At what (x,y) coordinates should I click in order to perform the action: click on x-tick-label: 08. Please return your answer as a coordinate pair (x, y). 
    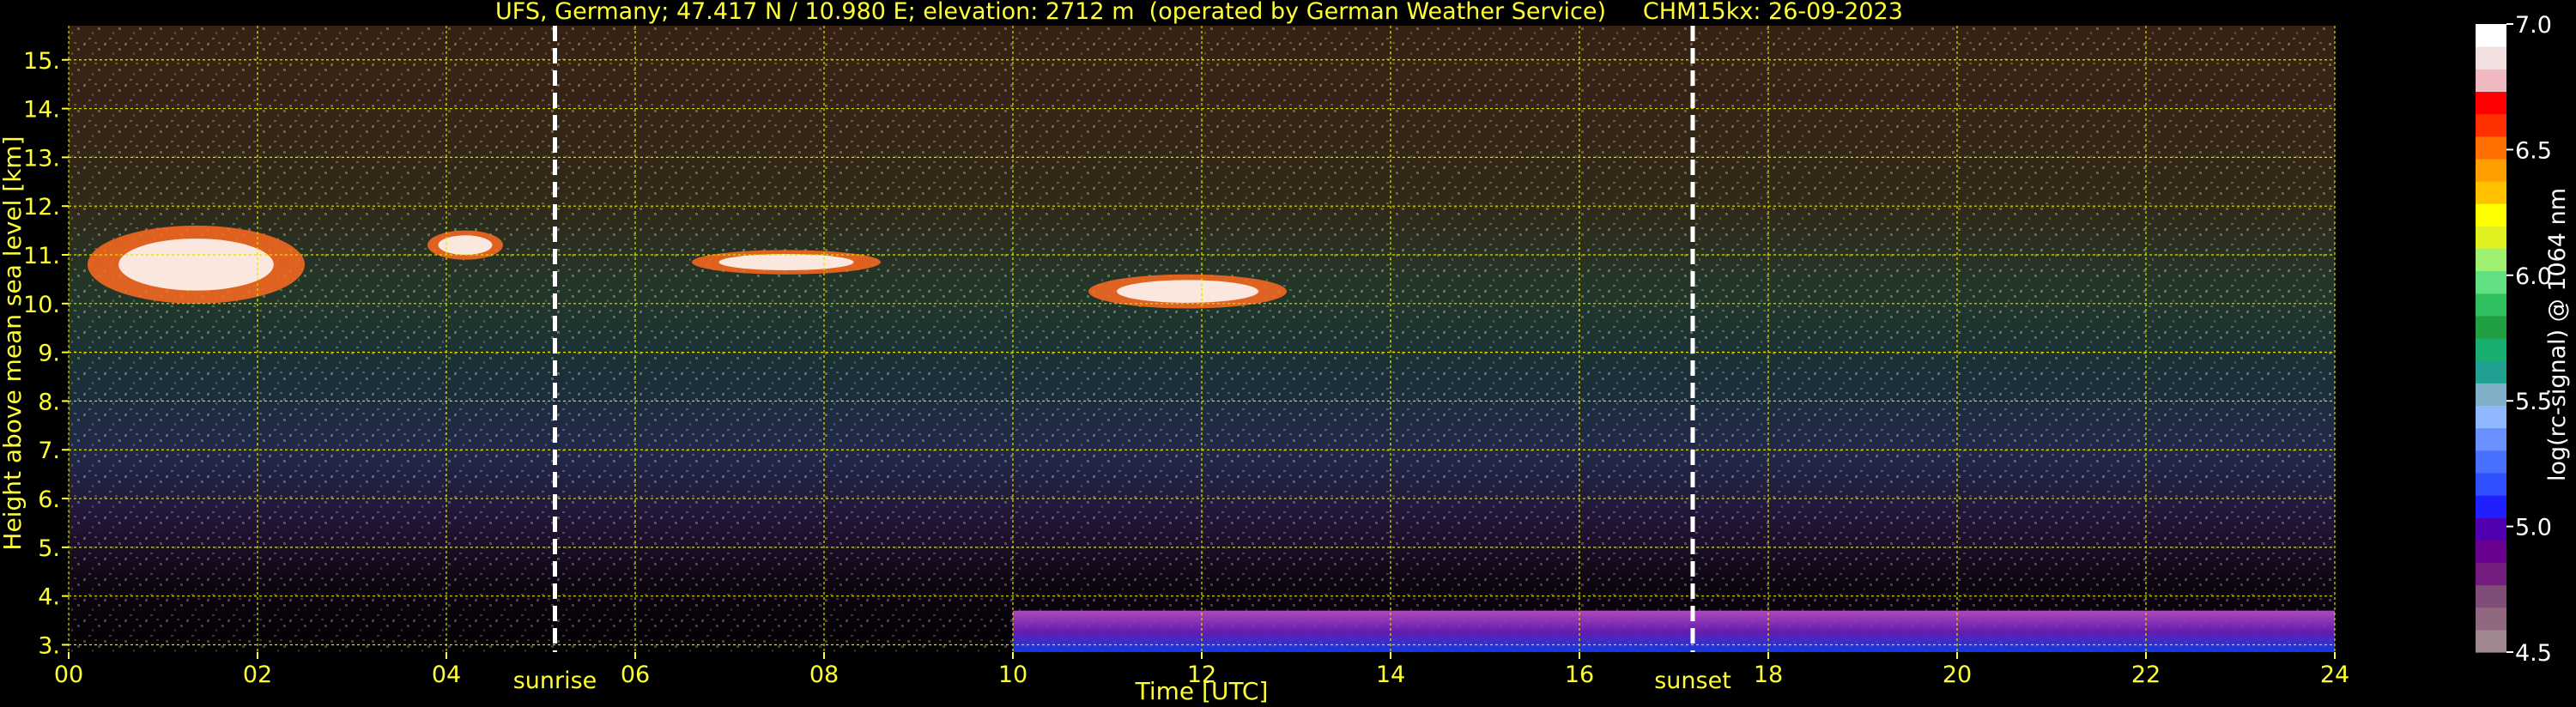
    Looking at the image, I should click on (824, 675).